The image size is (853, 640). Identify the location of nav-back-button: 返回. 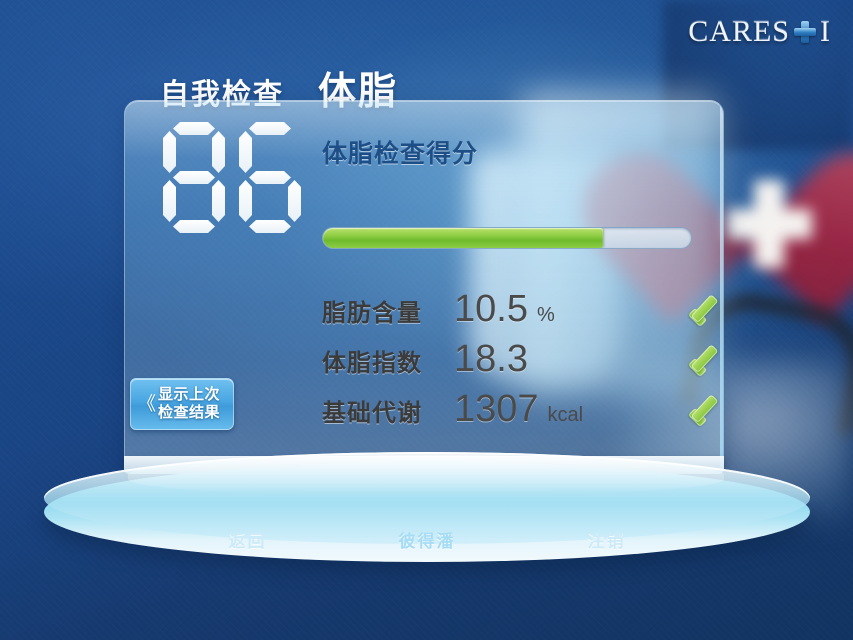
(248, 539).